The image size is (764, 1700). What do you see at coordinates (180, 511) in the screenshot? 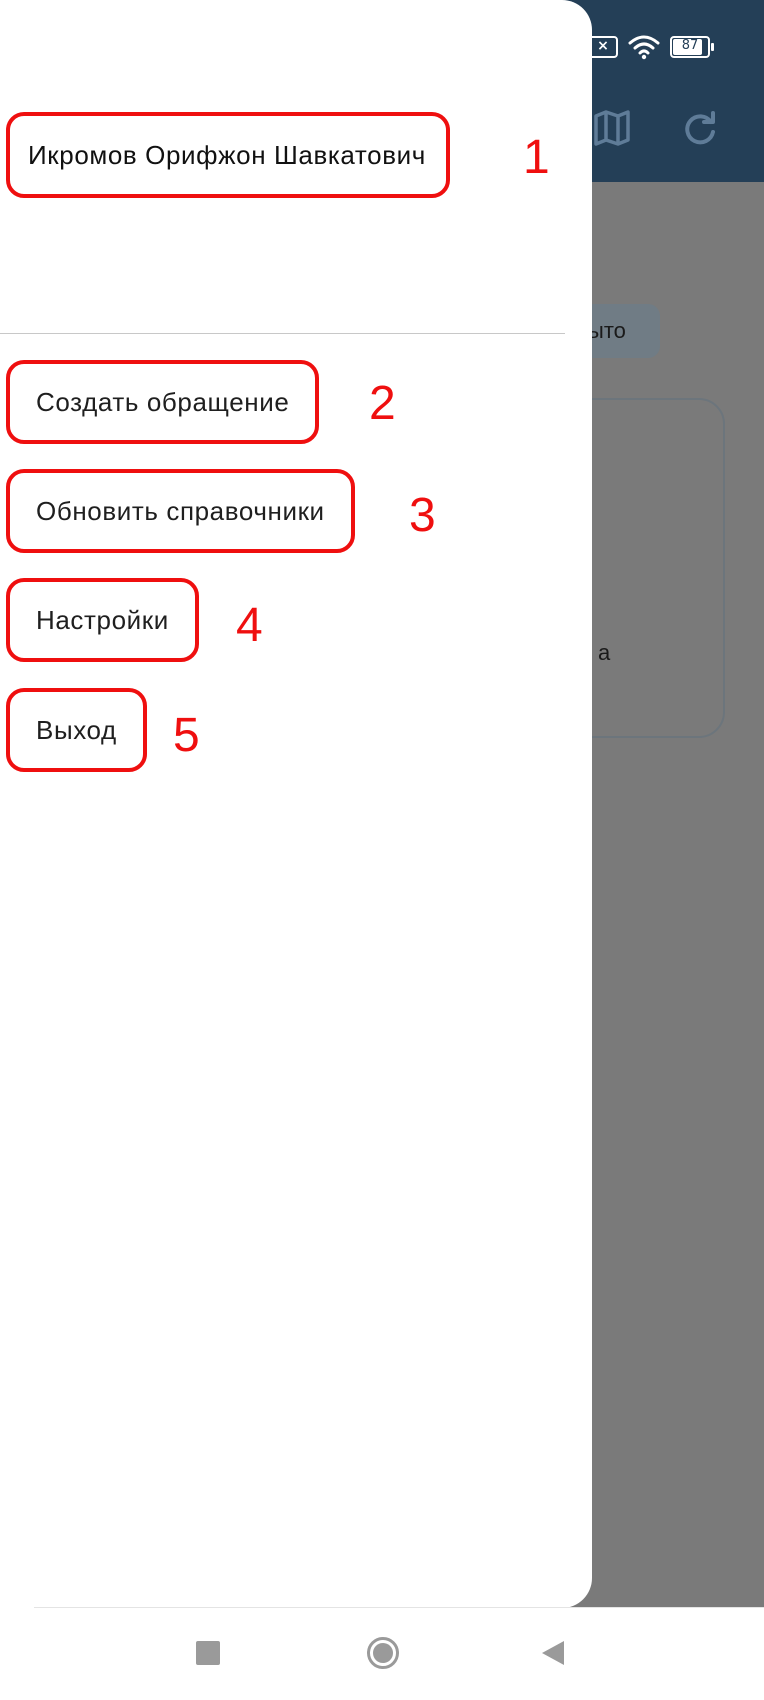
I see `update-directories-menu-item: Обновить справочники` at bounding box center [180, 511].